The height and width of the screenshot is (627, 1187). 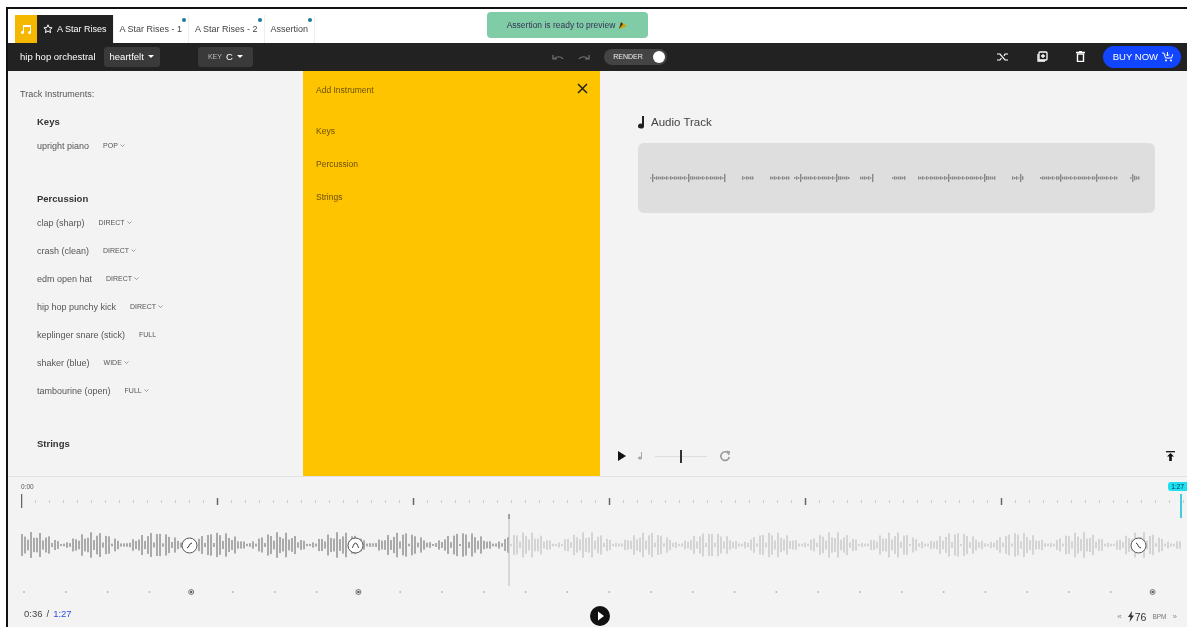 What do you see at coordinates (1042, 57) in the screenshot?
I see `duplicate-icon` at bounding box center [1042, 57].